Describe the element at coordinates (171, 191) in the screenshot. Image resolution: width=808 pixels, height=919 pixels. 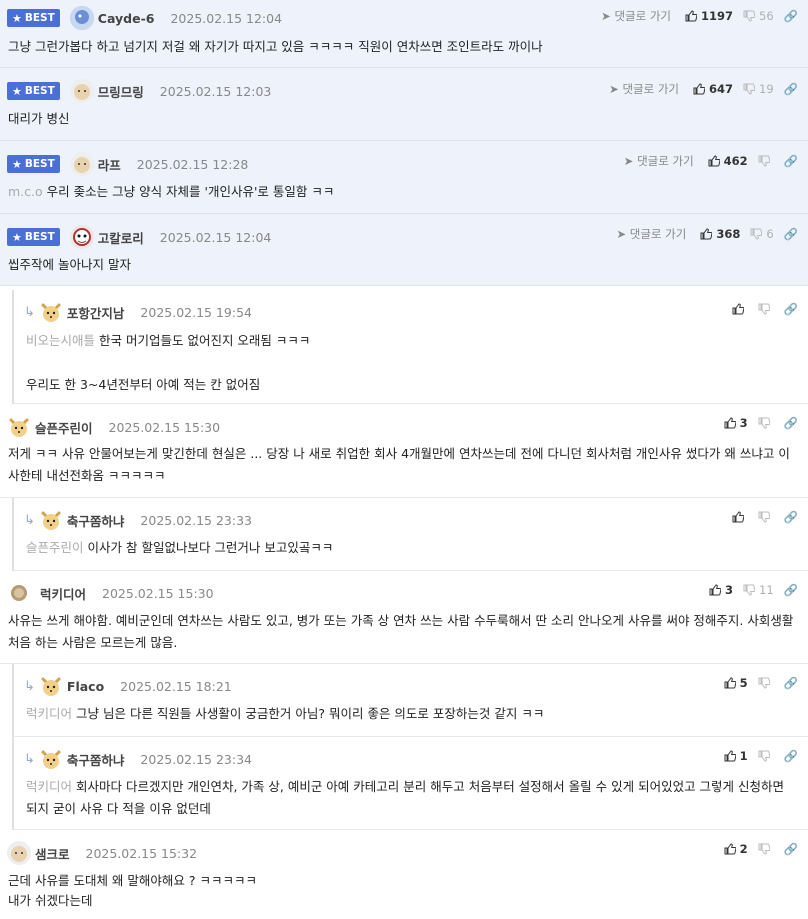
I see `comment-text: m.c.o 우리 좆소는 그냥 양식 자체를 '개인사유'로 통일함 ㅋㅋ` at that location.